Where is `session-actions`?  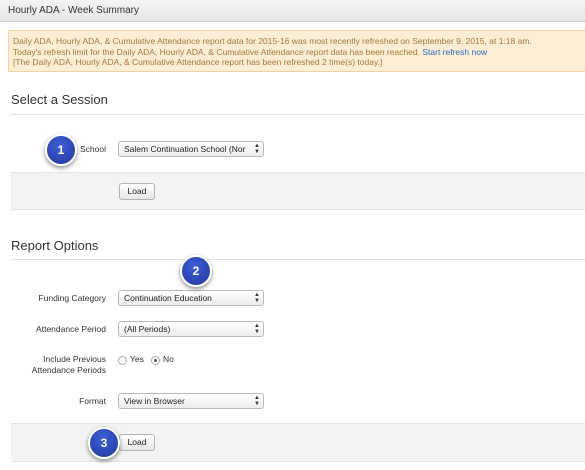 session-actions is located at coordinates (298, 191).